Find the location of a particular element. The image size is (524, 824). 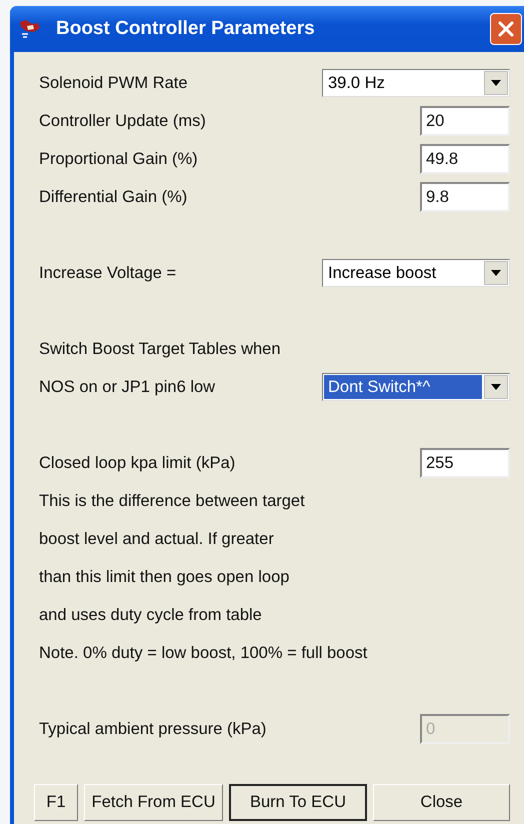

description-text: This is the difference between target is located at coordinates (172, 501).